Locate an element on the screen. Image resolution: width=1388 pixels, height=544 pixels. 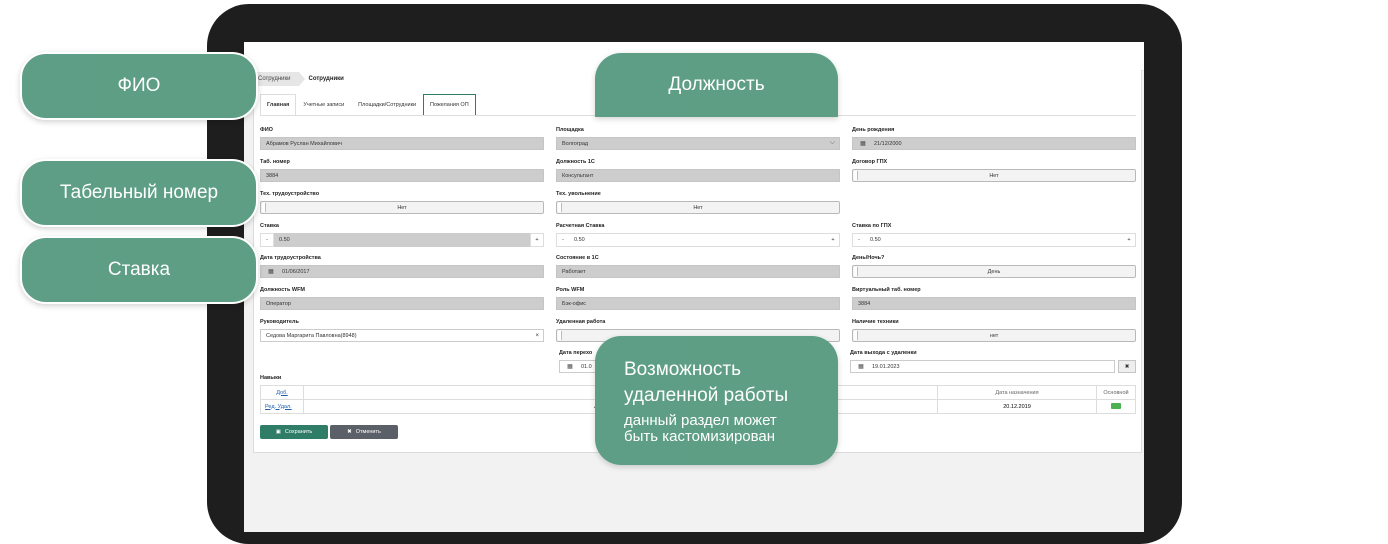
breadcrumb: Сотрудники Сотрудники is located at coordinates (303, 79).